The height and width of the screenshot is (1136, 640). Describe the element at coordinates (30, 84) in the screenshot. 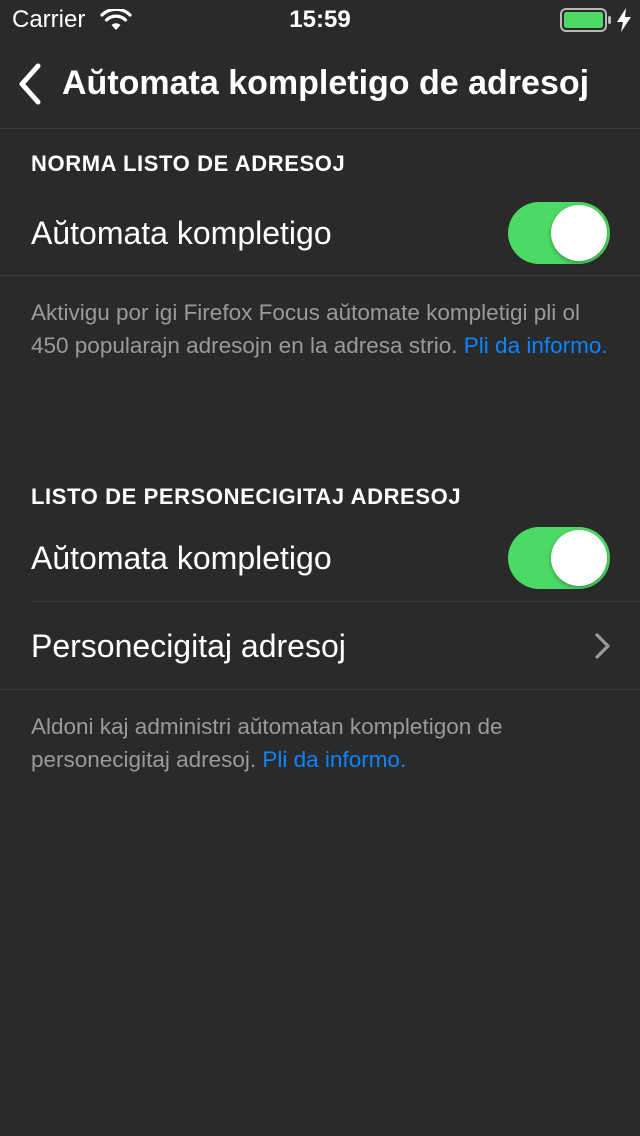

I see `chevron-left-icon` at that location.